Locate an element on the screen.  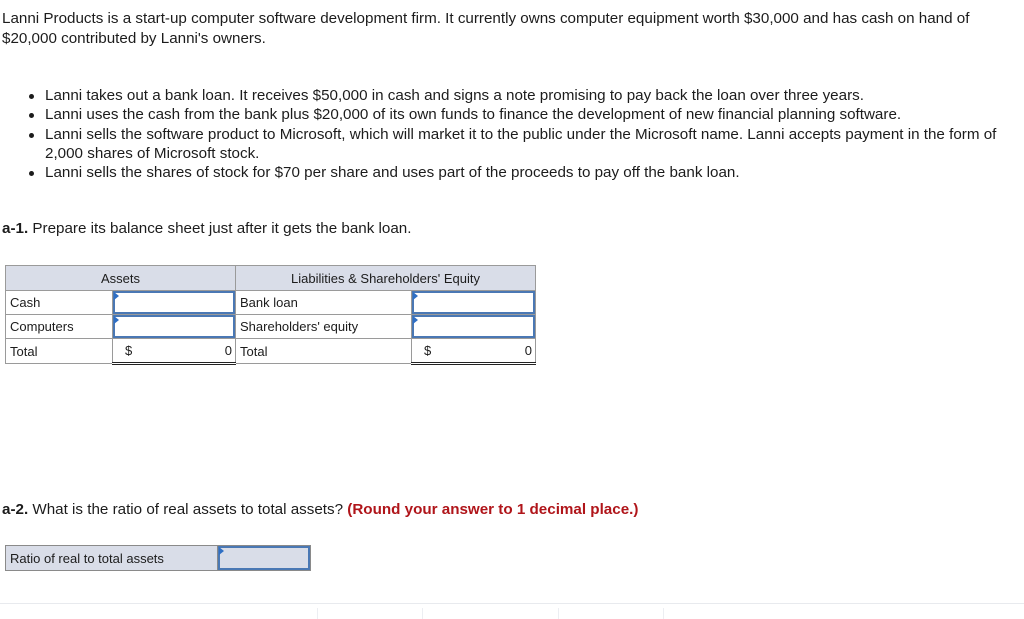
ratio-label: Ratio of real to total assets is located at coordinates (111, 558).